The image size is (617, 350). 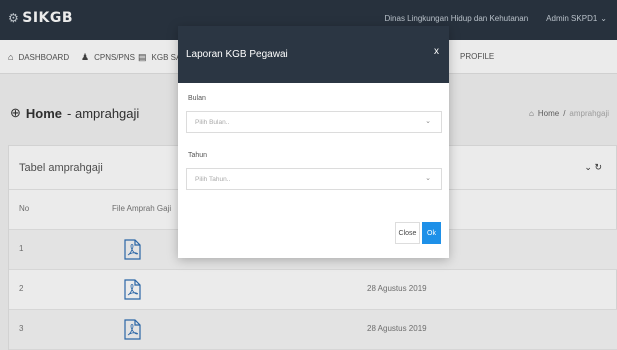 What do you see at coordinates (212, 122) in the screenshot?
I see `bulan-placeholder: Pilih Bulan..` at bounding box center [212, 122].